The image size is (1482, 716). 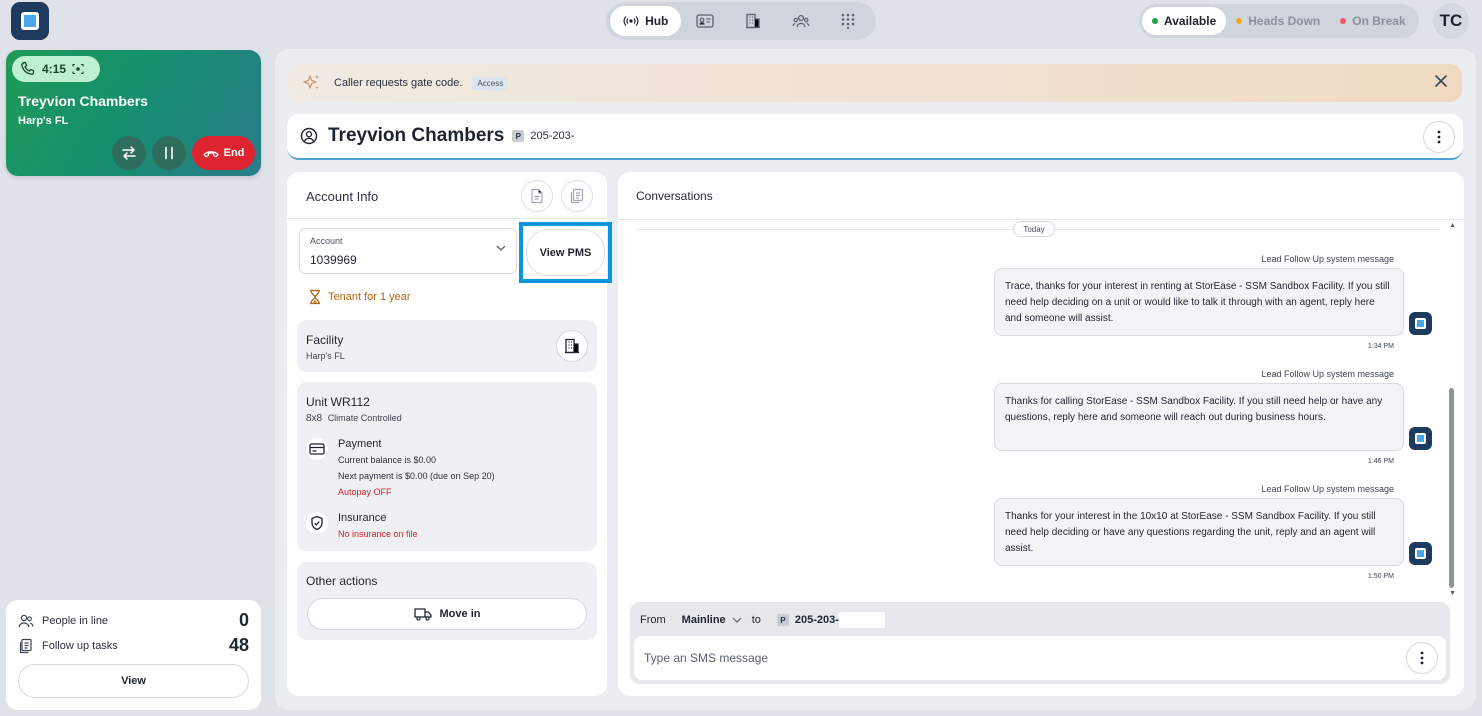 I want to click on date-divider: Today, so click(x=1034, y=229).